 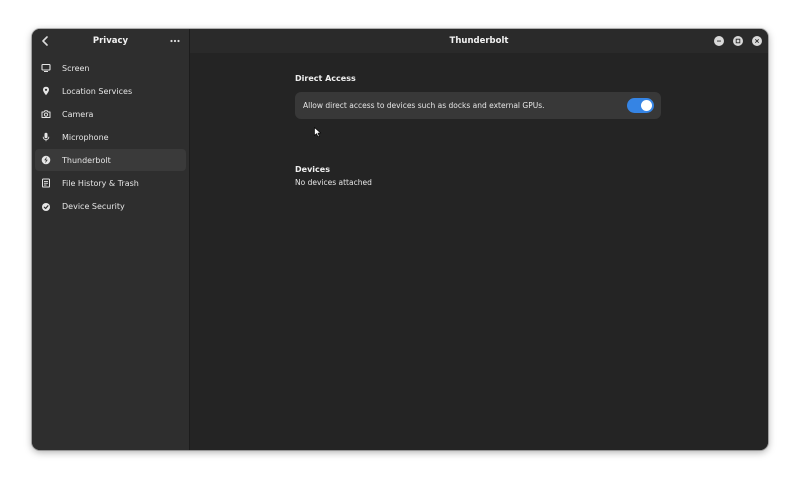 What do you see at coordinates (46, 183) in the screenshot?
I see `file-history-icon` at bounding box center [46, 183].